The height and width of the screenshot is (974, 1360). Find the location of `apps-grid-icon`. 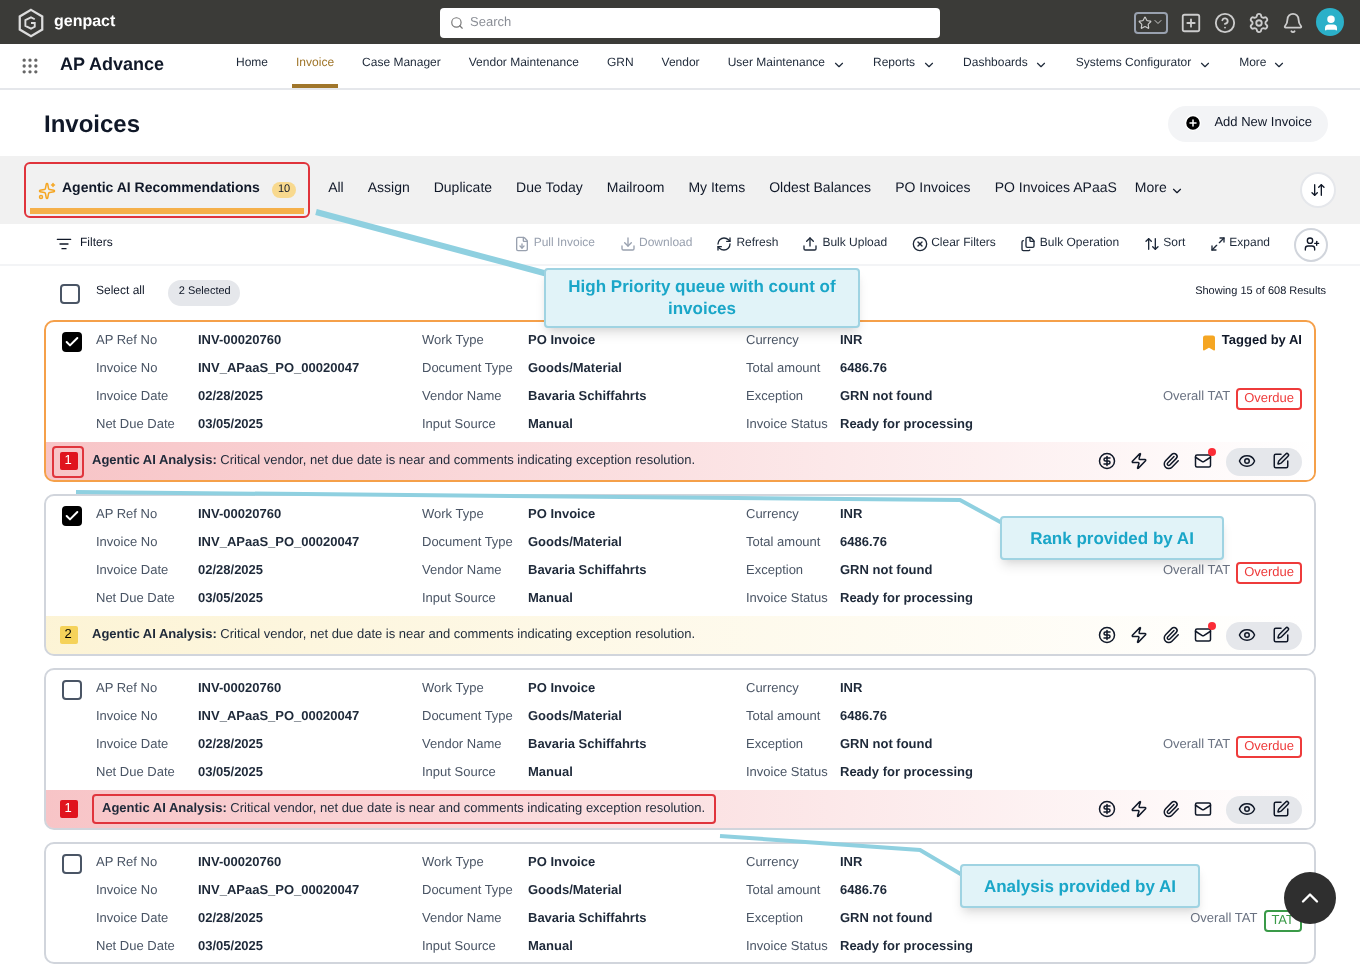

apps-grid-icon is located at coordinates (30, 66).